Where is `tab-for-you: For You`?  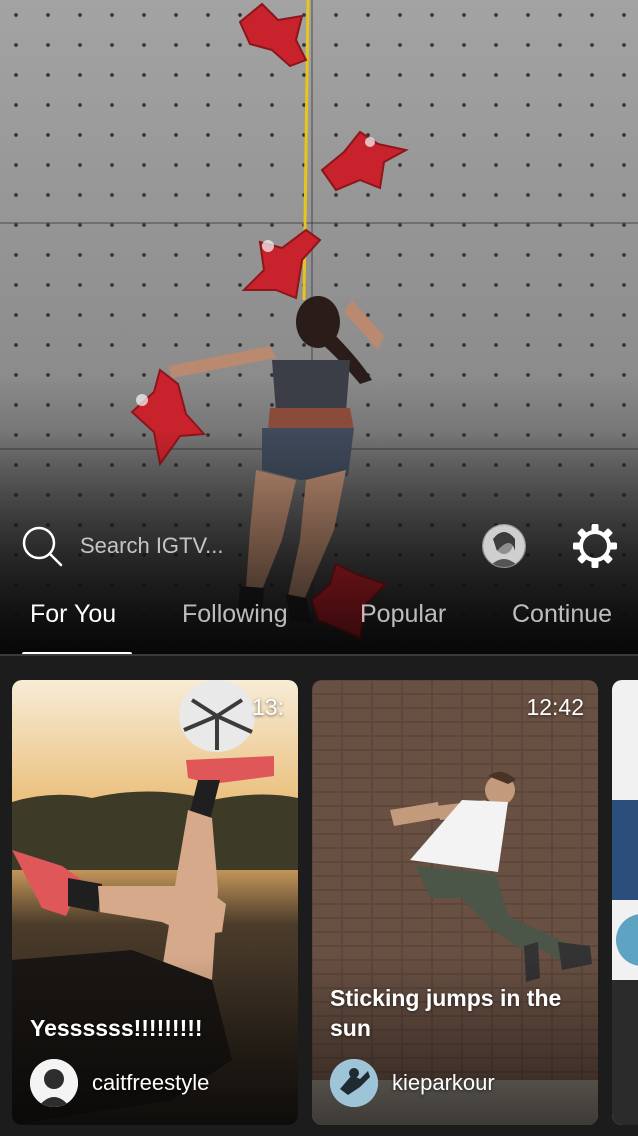
tab-for-you: For You is located at coordinates (73, 614).